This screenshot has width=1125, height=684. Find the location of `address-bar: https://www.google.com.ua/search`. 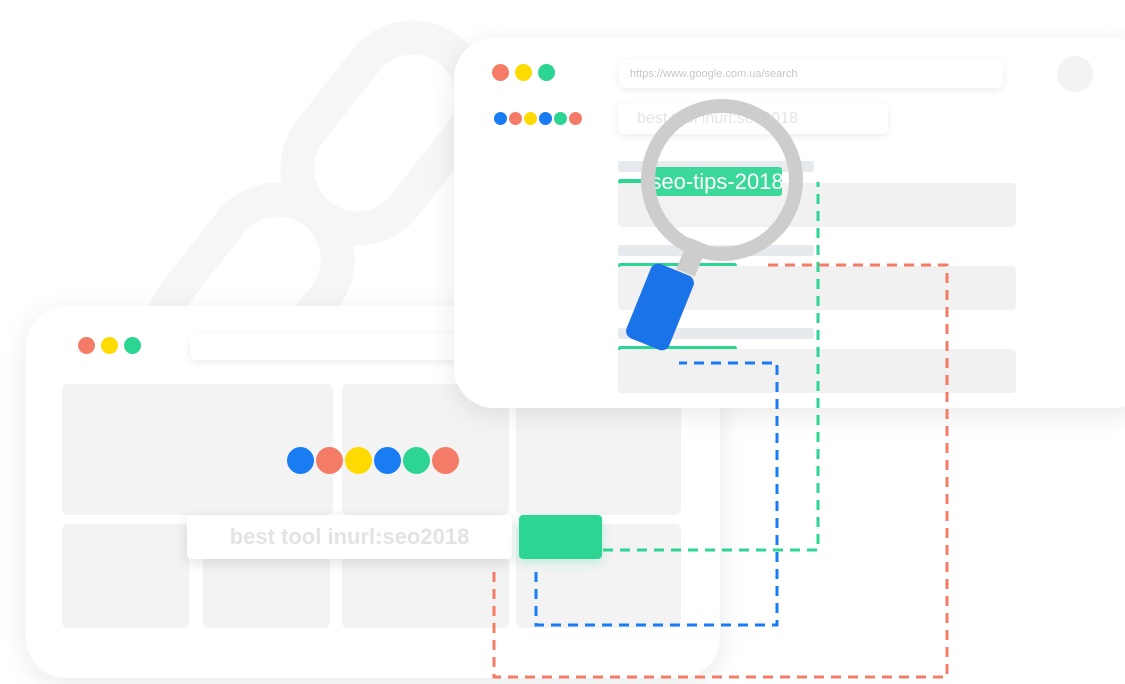

address-bar: https://www.google.com.ua/search is located at coordinates (811, 74).